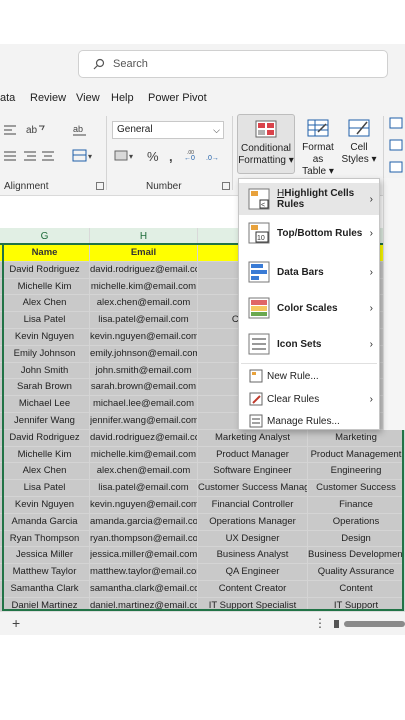 This screenshot has width=405, height=720. What do you see at coordinates (144, 354) in the screenshot?
I see `table-cell: emily.johnson@email.com` at bounding box center [144, 354].